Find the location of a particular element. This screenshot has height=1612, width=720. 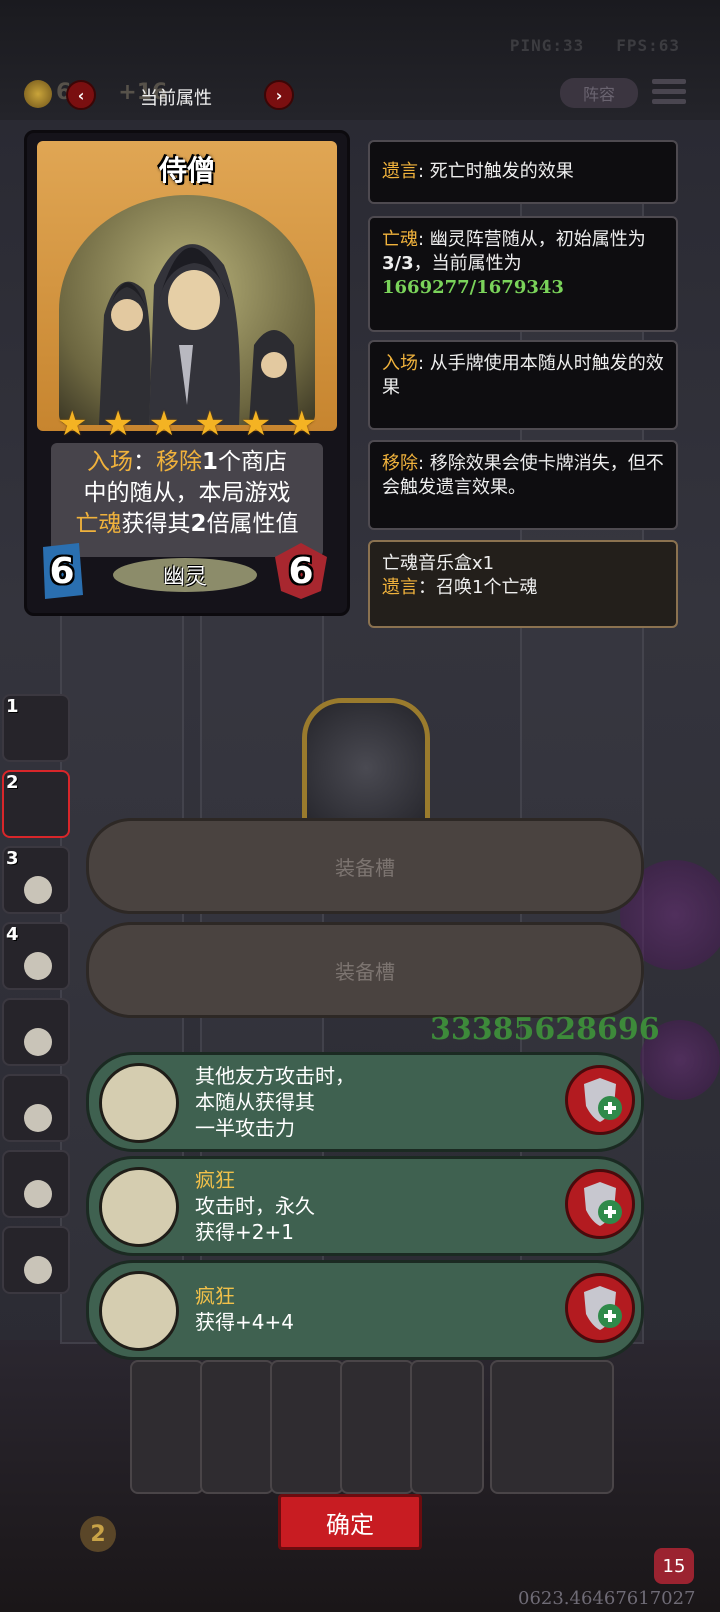

card-art is located at coordinates (187, 310).